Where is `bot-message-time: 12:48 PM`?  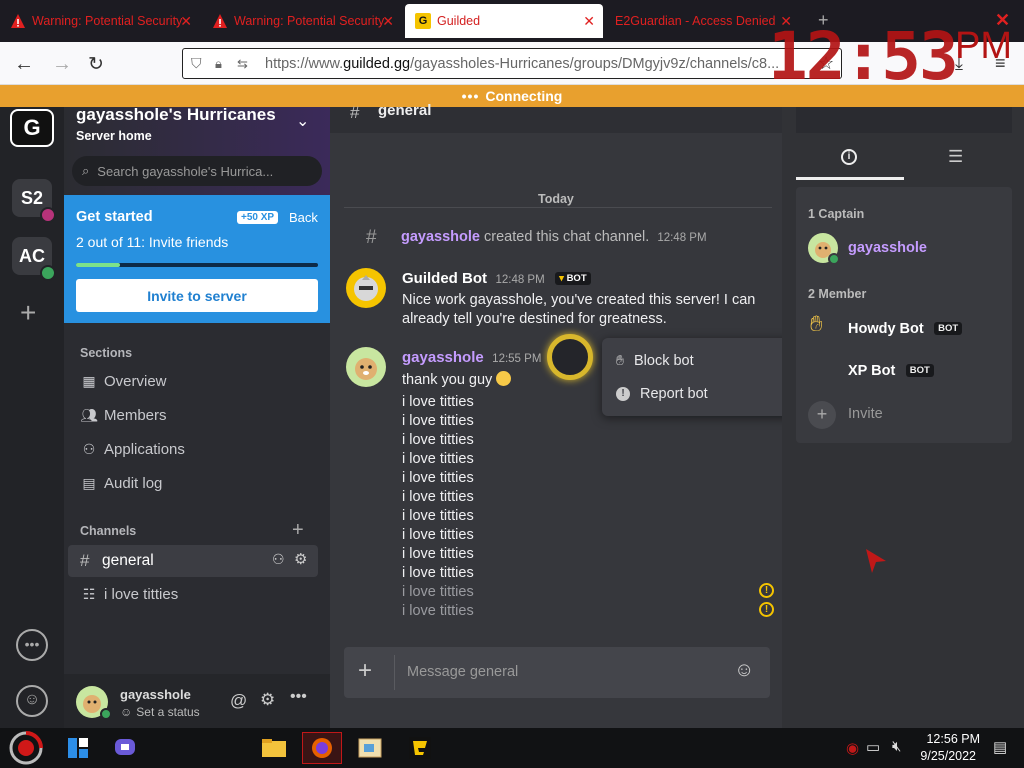
bot-message-time: 12:48 PM is located at coordinates (520, 280).